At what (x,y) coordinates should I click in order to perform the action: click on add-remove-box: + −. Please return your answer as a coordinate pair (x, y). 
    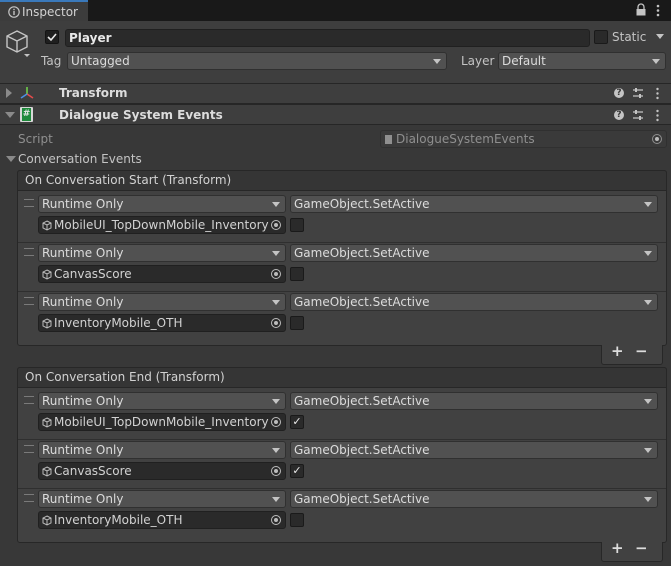
    Looking at the image, I should click on (632, 353).